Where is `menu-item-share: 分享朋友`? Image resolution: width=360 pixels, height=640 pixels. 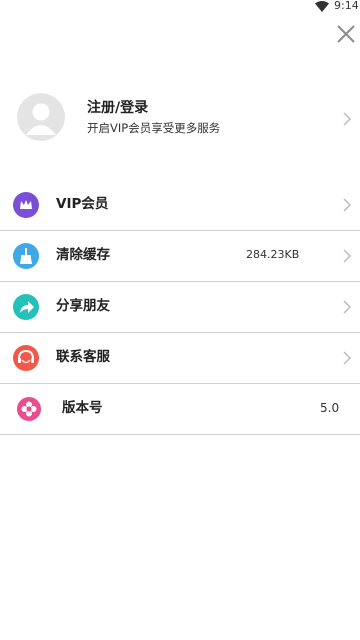
menu-item-share: 分享朋友 is located at coordinates (180, 307).